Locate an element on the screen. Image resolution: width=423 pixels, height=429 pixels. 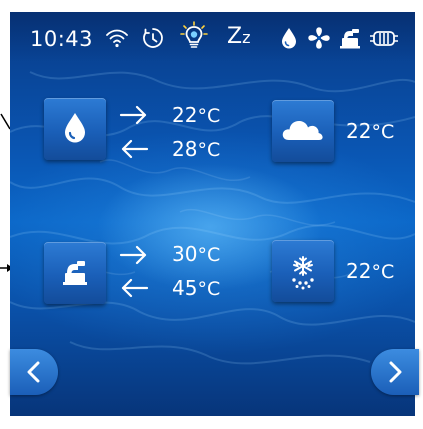
wifi-icon is located at coordinates (117, 38).